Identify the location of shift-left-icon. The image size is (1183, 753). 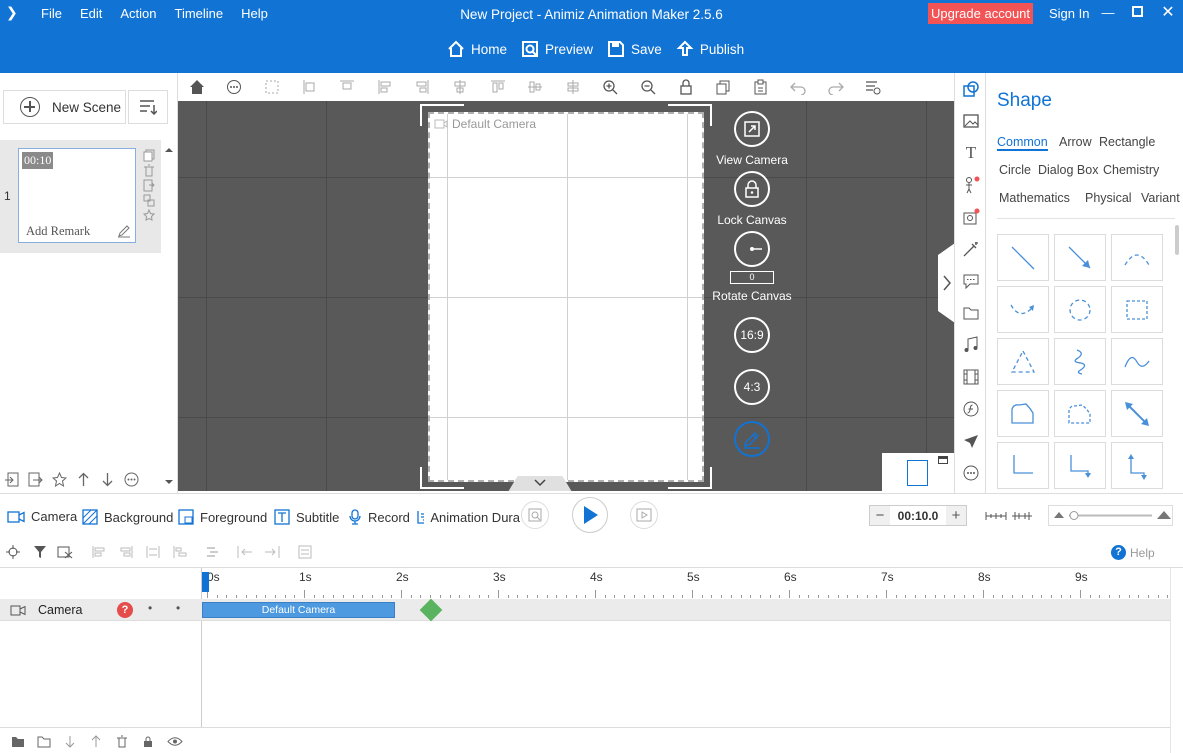
(245, 552).